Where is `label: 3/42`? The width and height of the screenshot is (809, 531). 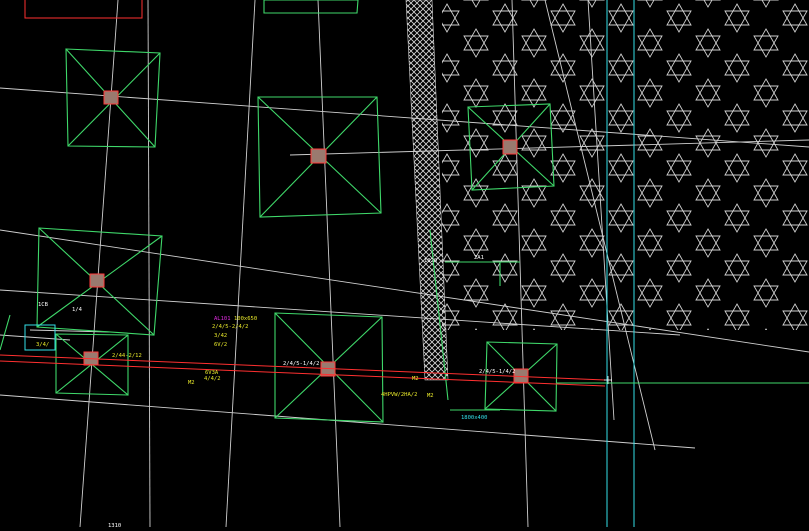
label: 3/42 is located at coordinates (220, 336).